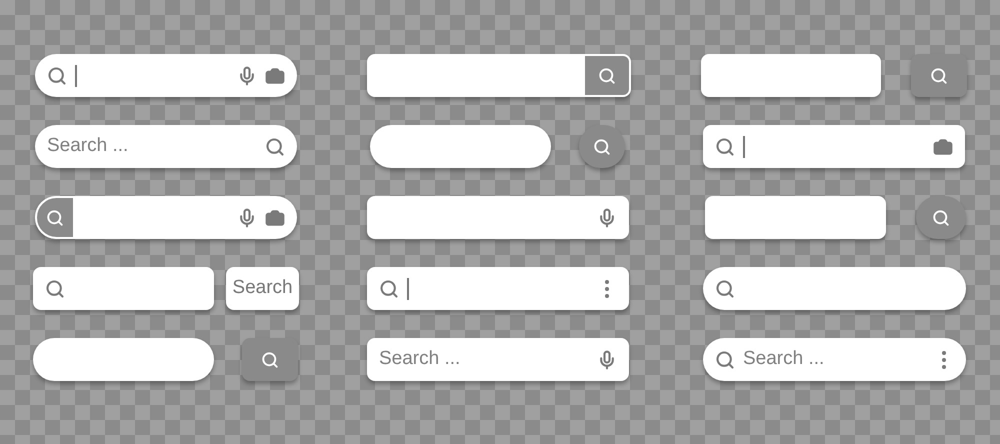 The height and width of the screenshot is (444, 1000). I want to click on search-button: Search, so click(262, 288).